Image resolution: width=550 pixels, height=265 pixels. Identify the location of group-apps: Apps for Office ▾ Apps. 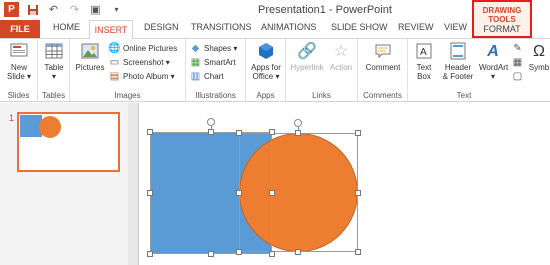
(266, 70).